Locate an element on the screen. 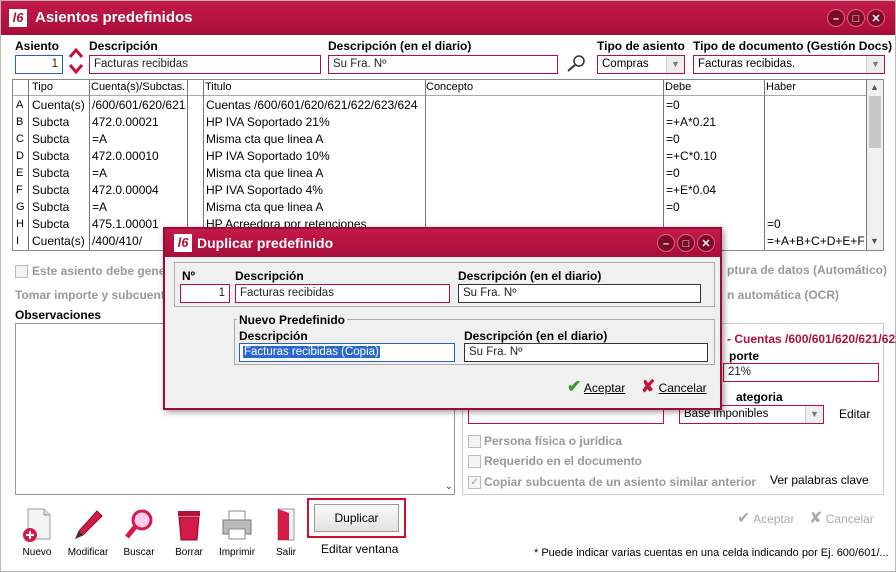  cell-letter: H is located at coordinates (20, 224).